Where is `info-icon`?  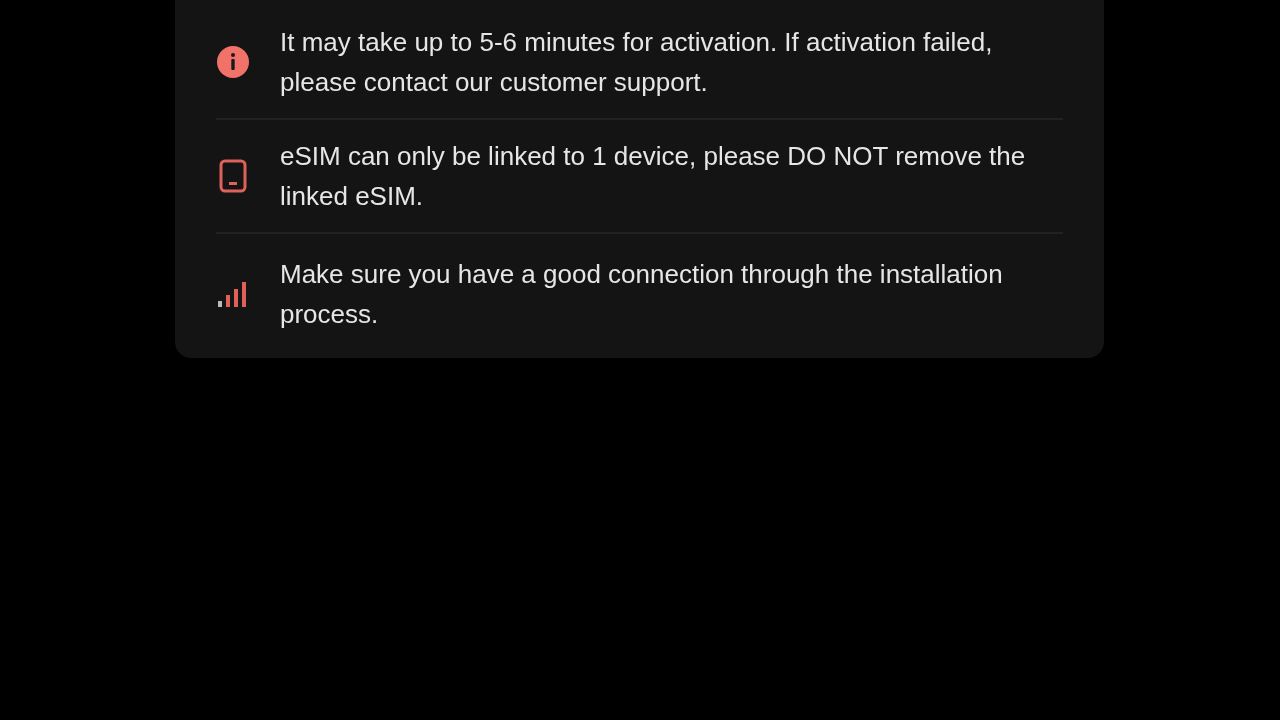 info-icon is located at coordinates (233, 62).